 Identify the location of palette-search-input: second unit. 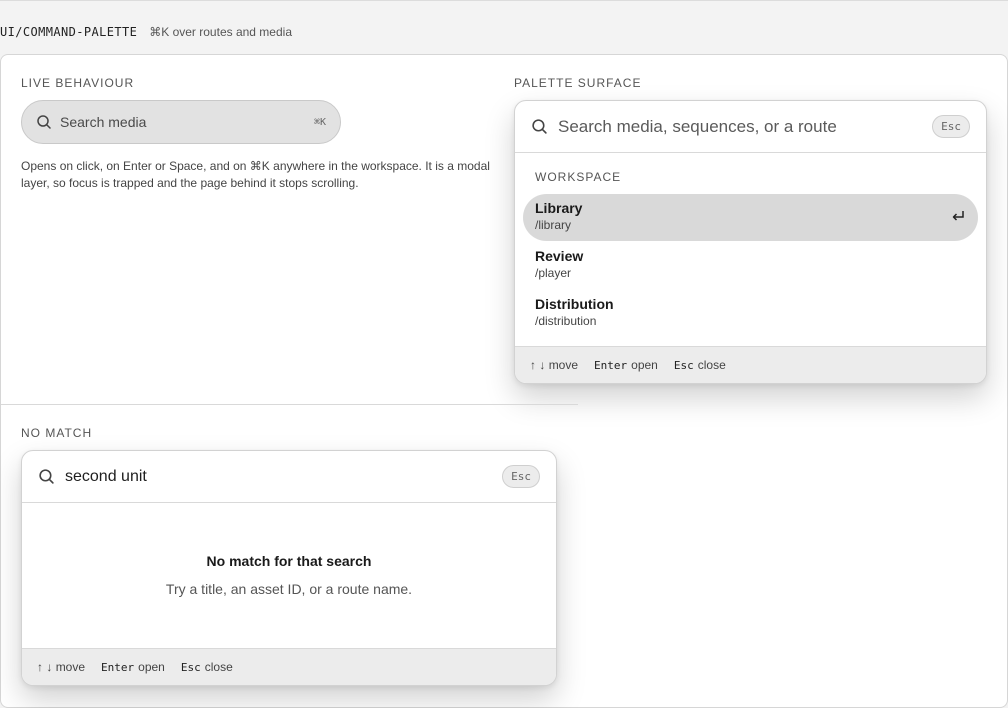
(283, 477).